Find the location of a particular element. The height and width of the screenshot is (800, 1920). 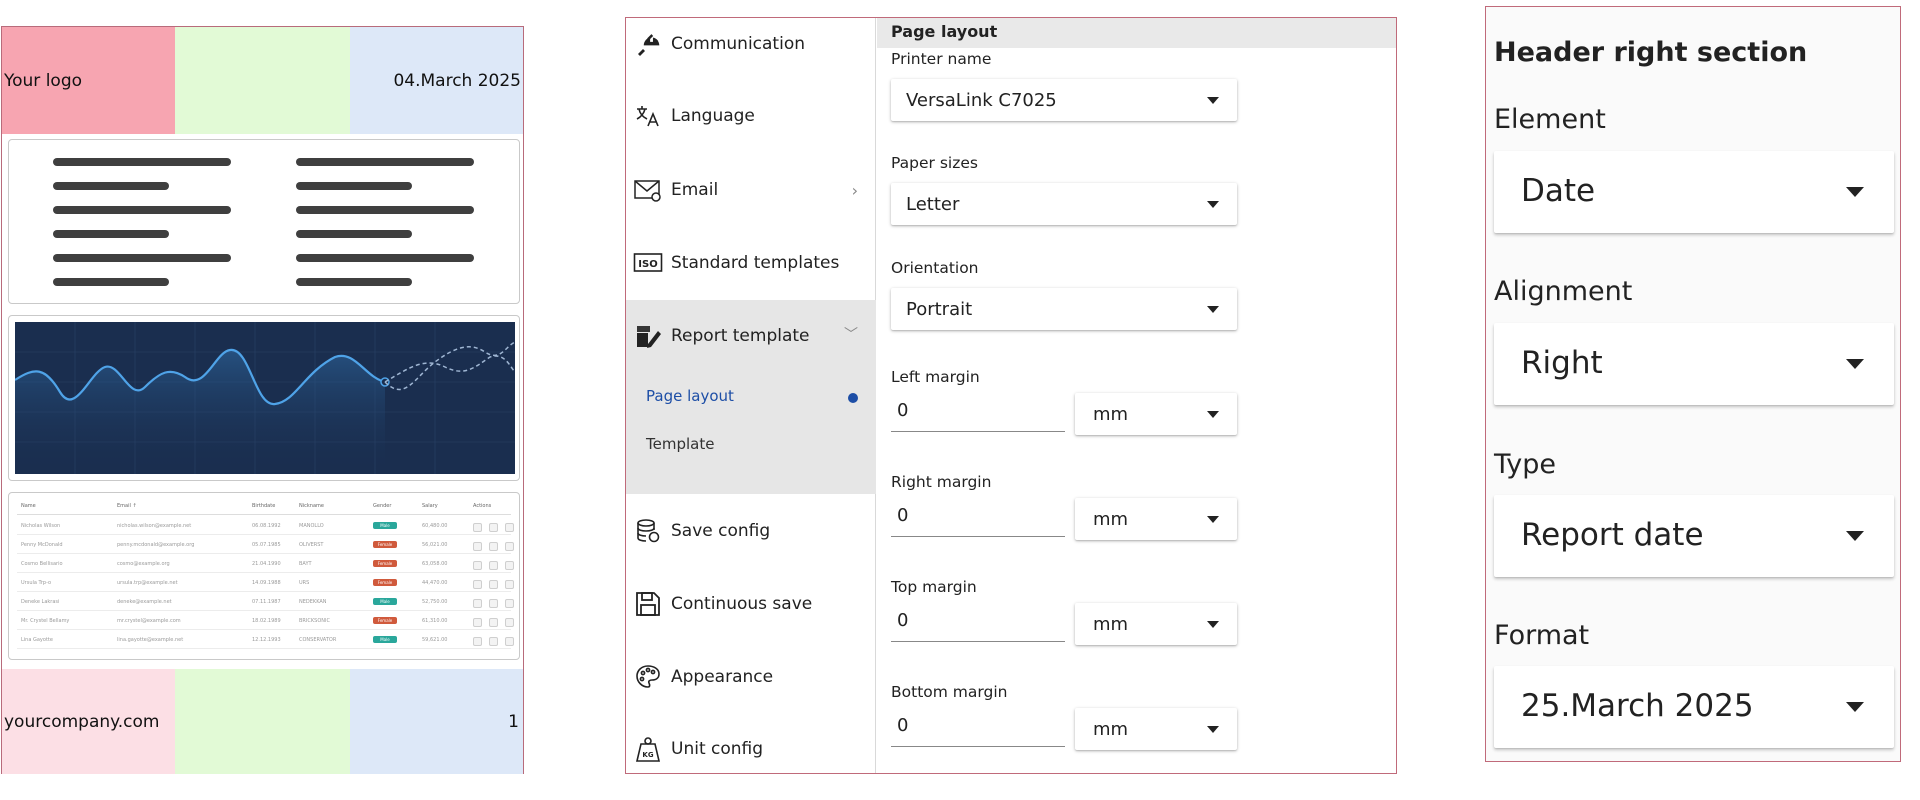

text-block-placeholder is located at coordinates (264, 221).